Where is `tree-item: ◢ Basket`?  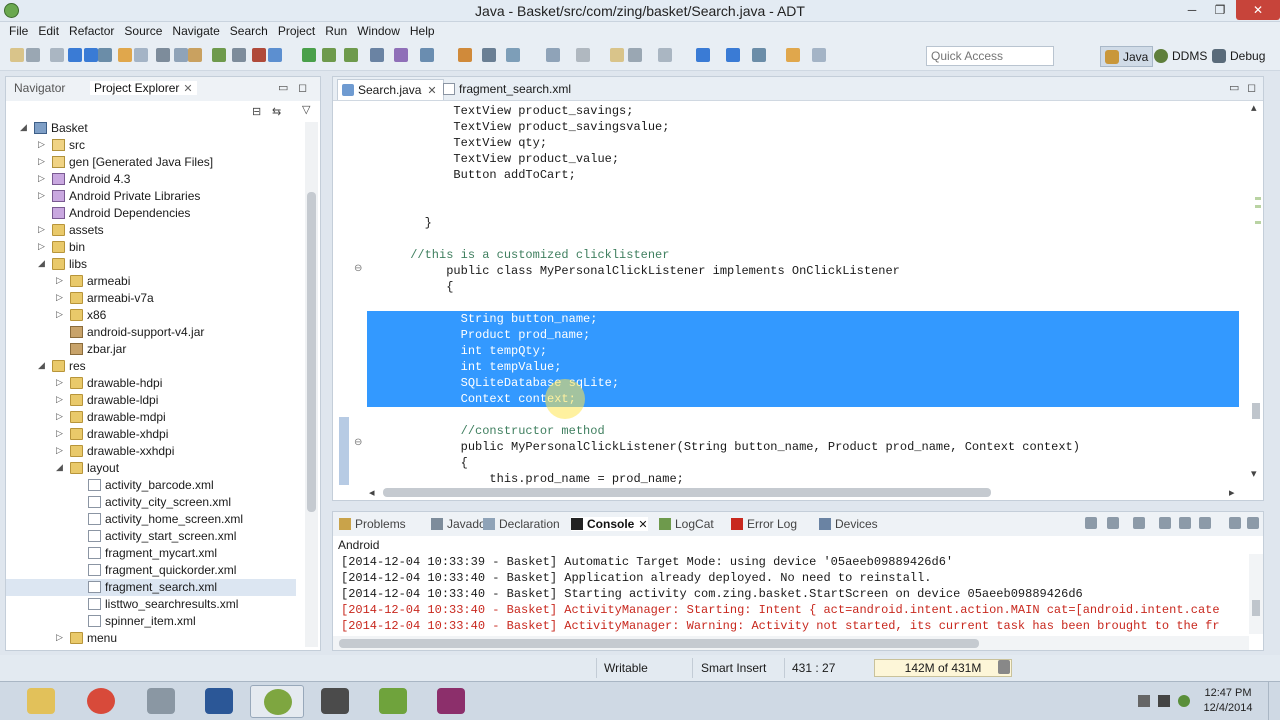 tree-item: ◢ Basket is located at coordinates (151, 128).